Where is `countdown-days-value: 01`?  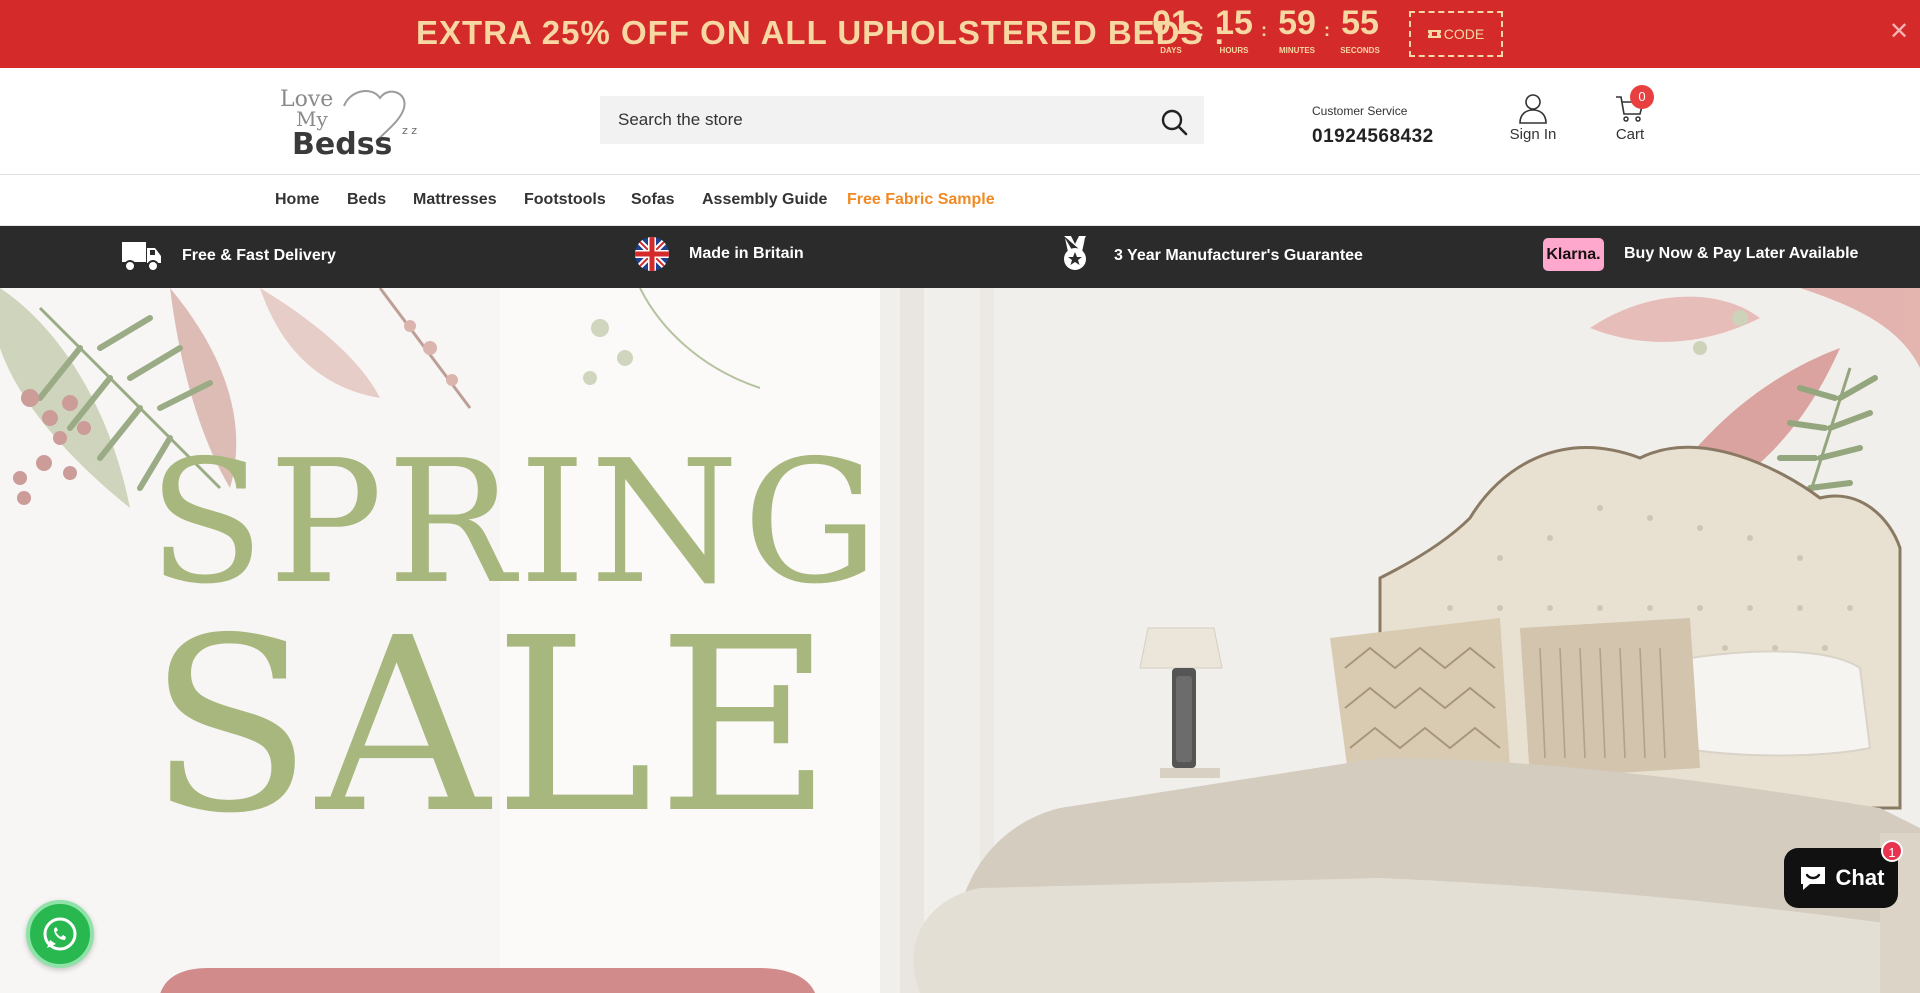
countdown-days-value: 01 is located at coordinates (1171, 23).